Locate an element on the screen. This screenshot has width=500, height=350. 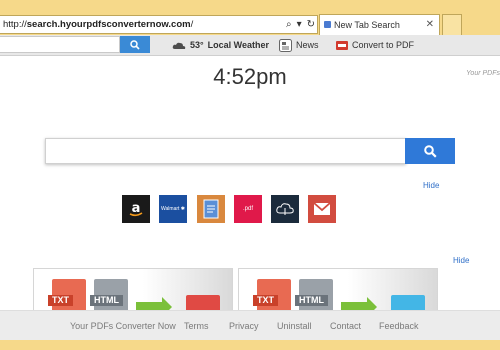
cloud-icon is located at coordinates (285, 209).